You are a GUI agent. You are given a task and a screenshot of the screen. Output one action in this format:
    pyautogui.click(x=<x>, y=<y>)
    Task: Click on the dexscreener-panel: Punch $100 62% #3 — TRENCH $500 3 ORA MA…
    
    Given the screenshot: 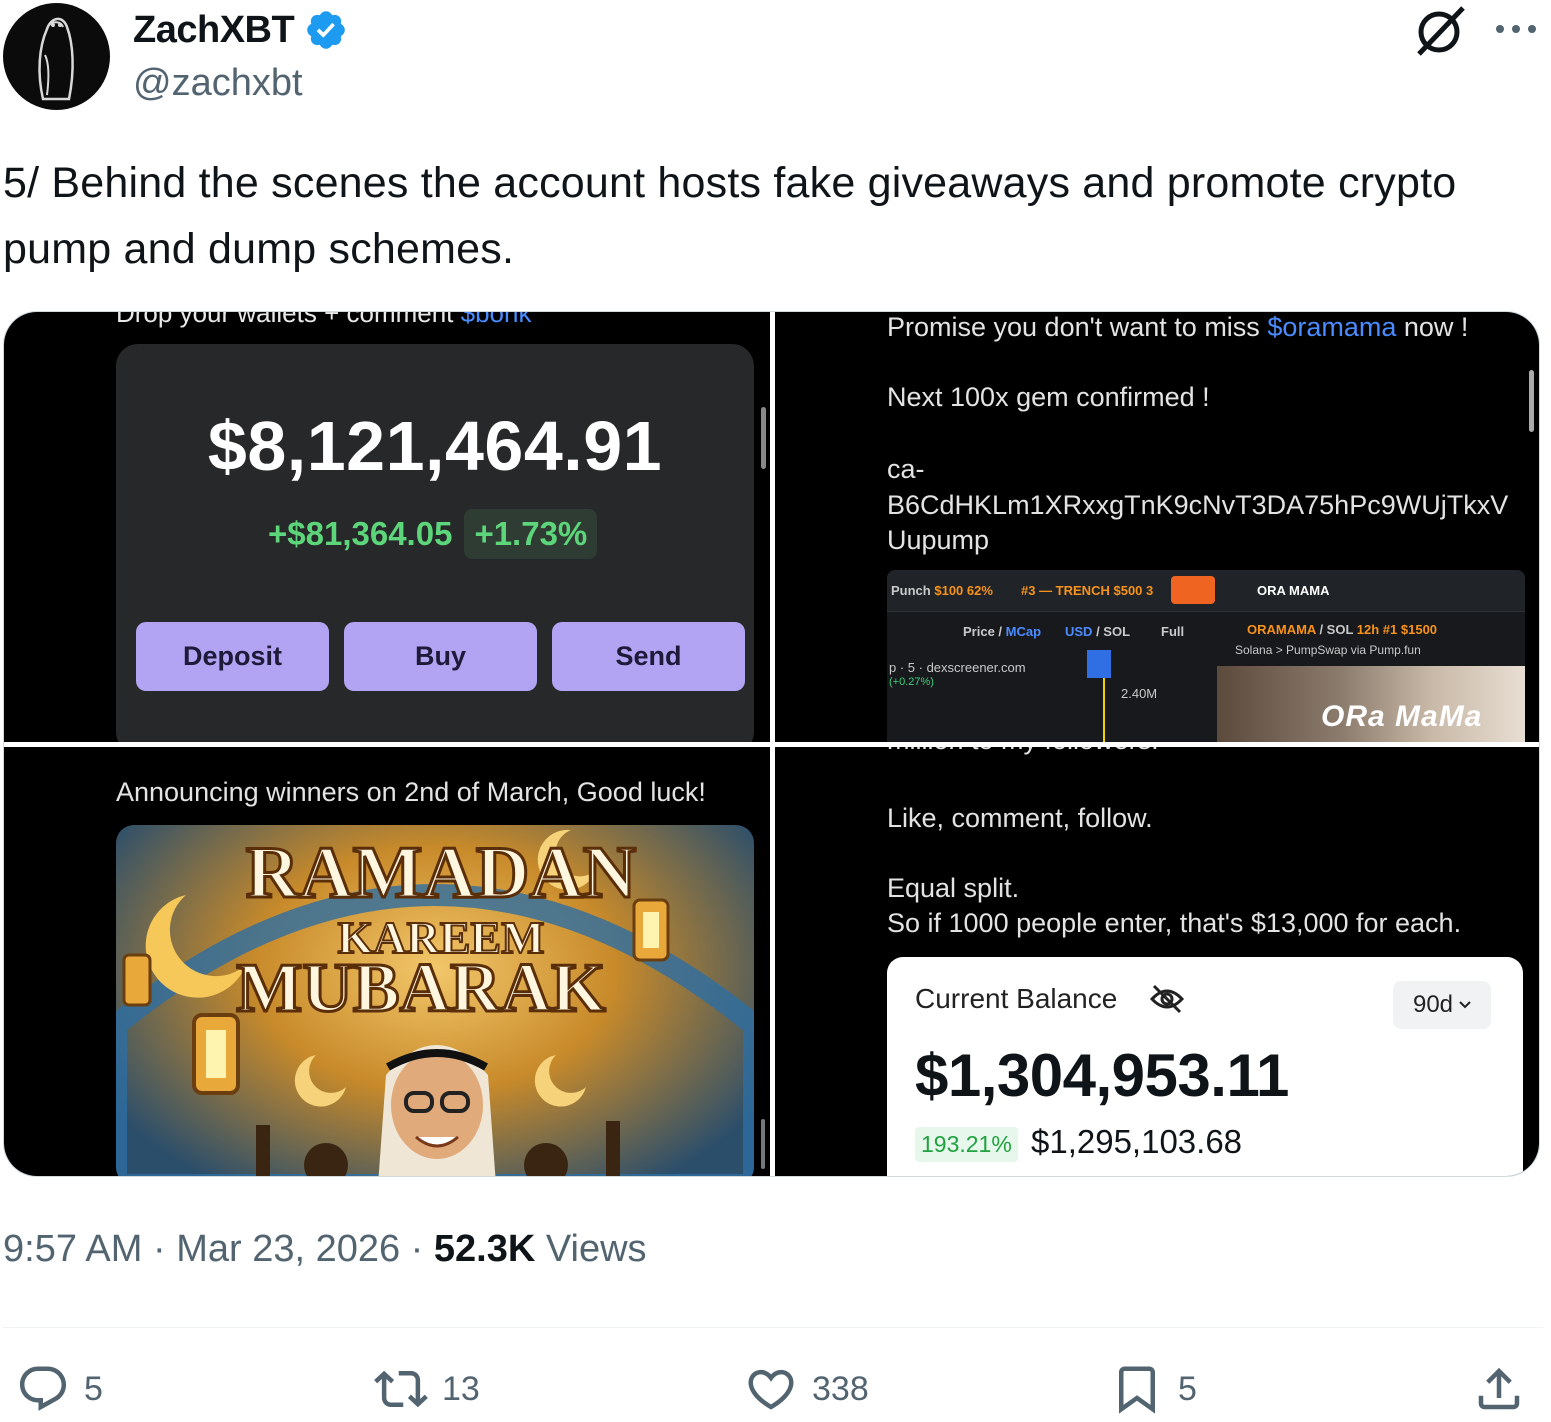 What is the action you would take?
    pyautogui.click(x=1206, y=656)
    